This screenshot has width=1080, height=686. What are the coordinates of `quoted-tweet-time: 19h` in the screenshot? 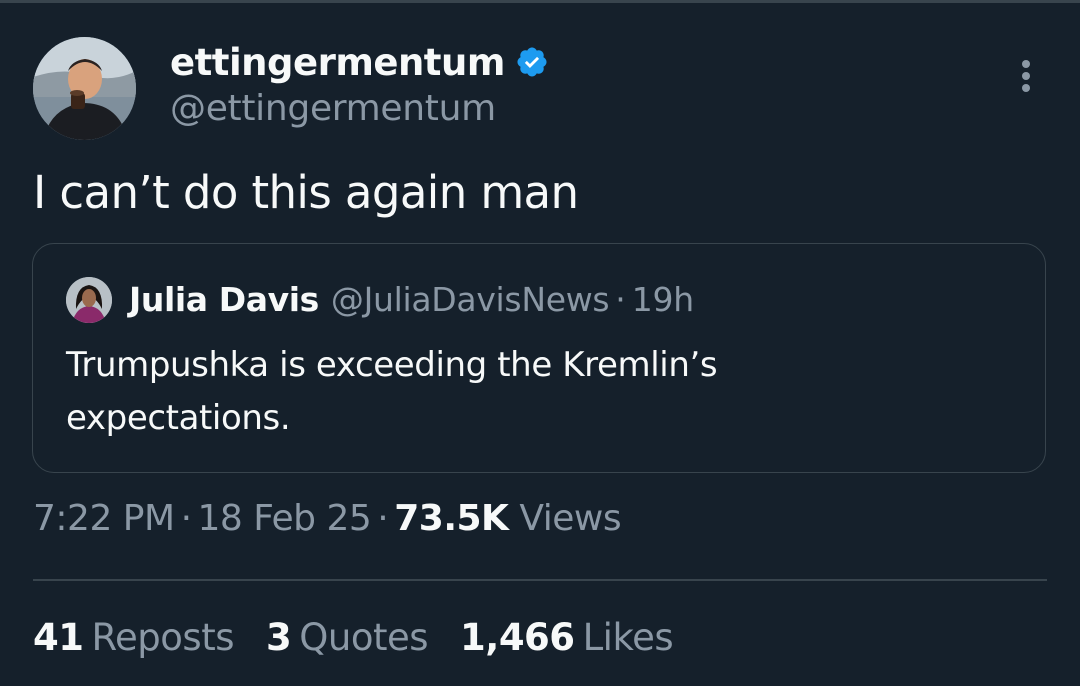 It's located at (662, 299).